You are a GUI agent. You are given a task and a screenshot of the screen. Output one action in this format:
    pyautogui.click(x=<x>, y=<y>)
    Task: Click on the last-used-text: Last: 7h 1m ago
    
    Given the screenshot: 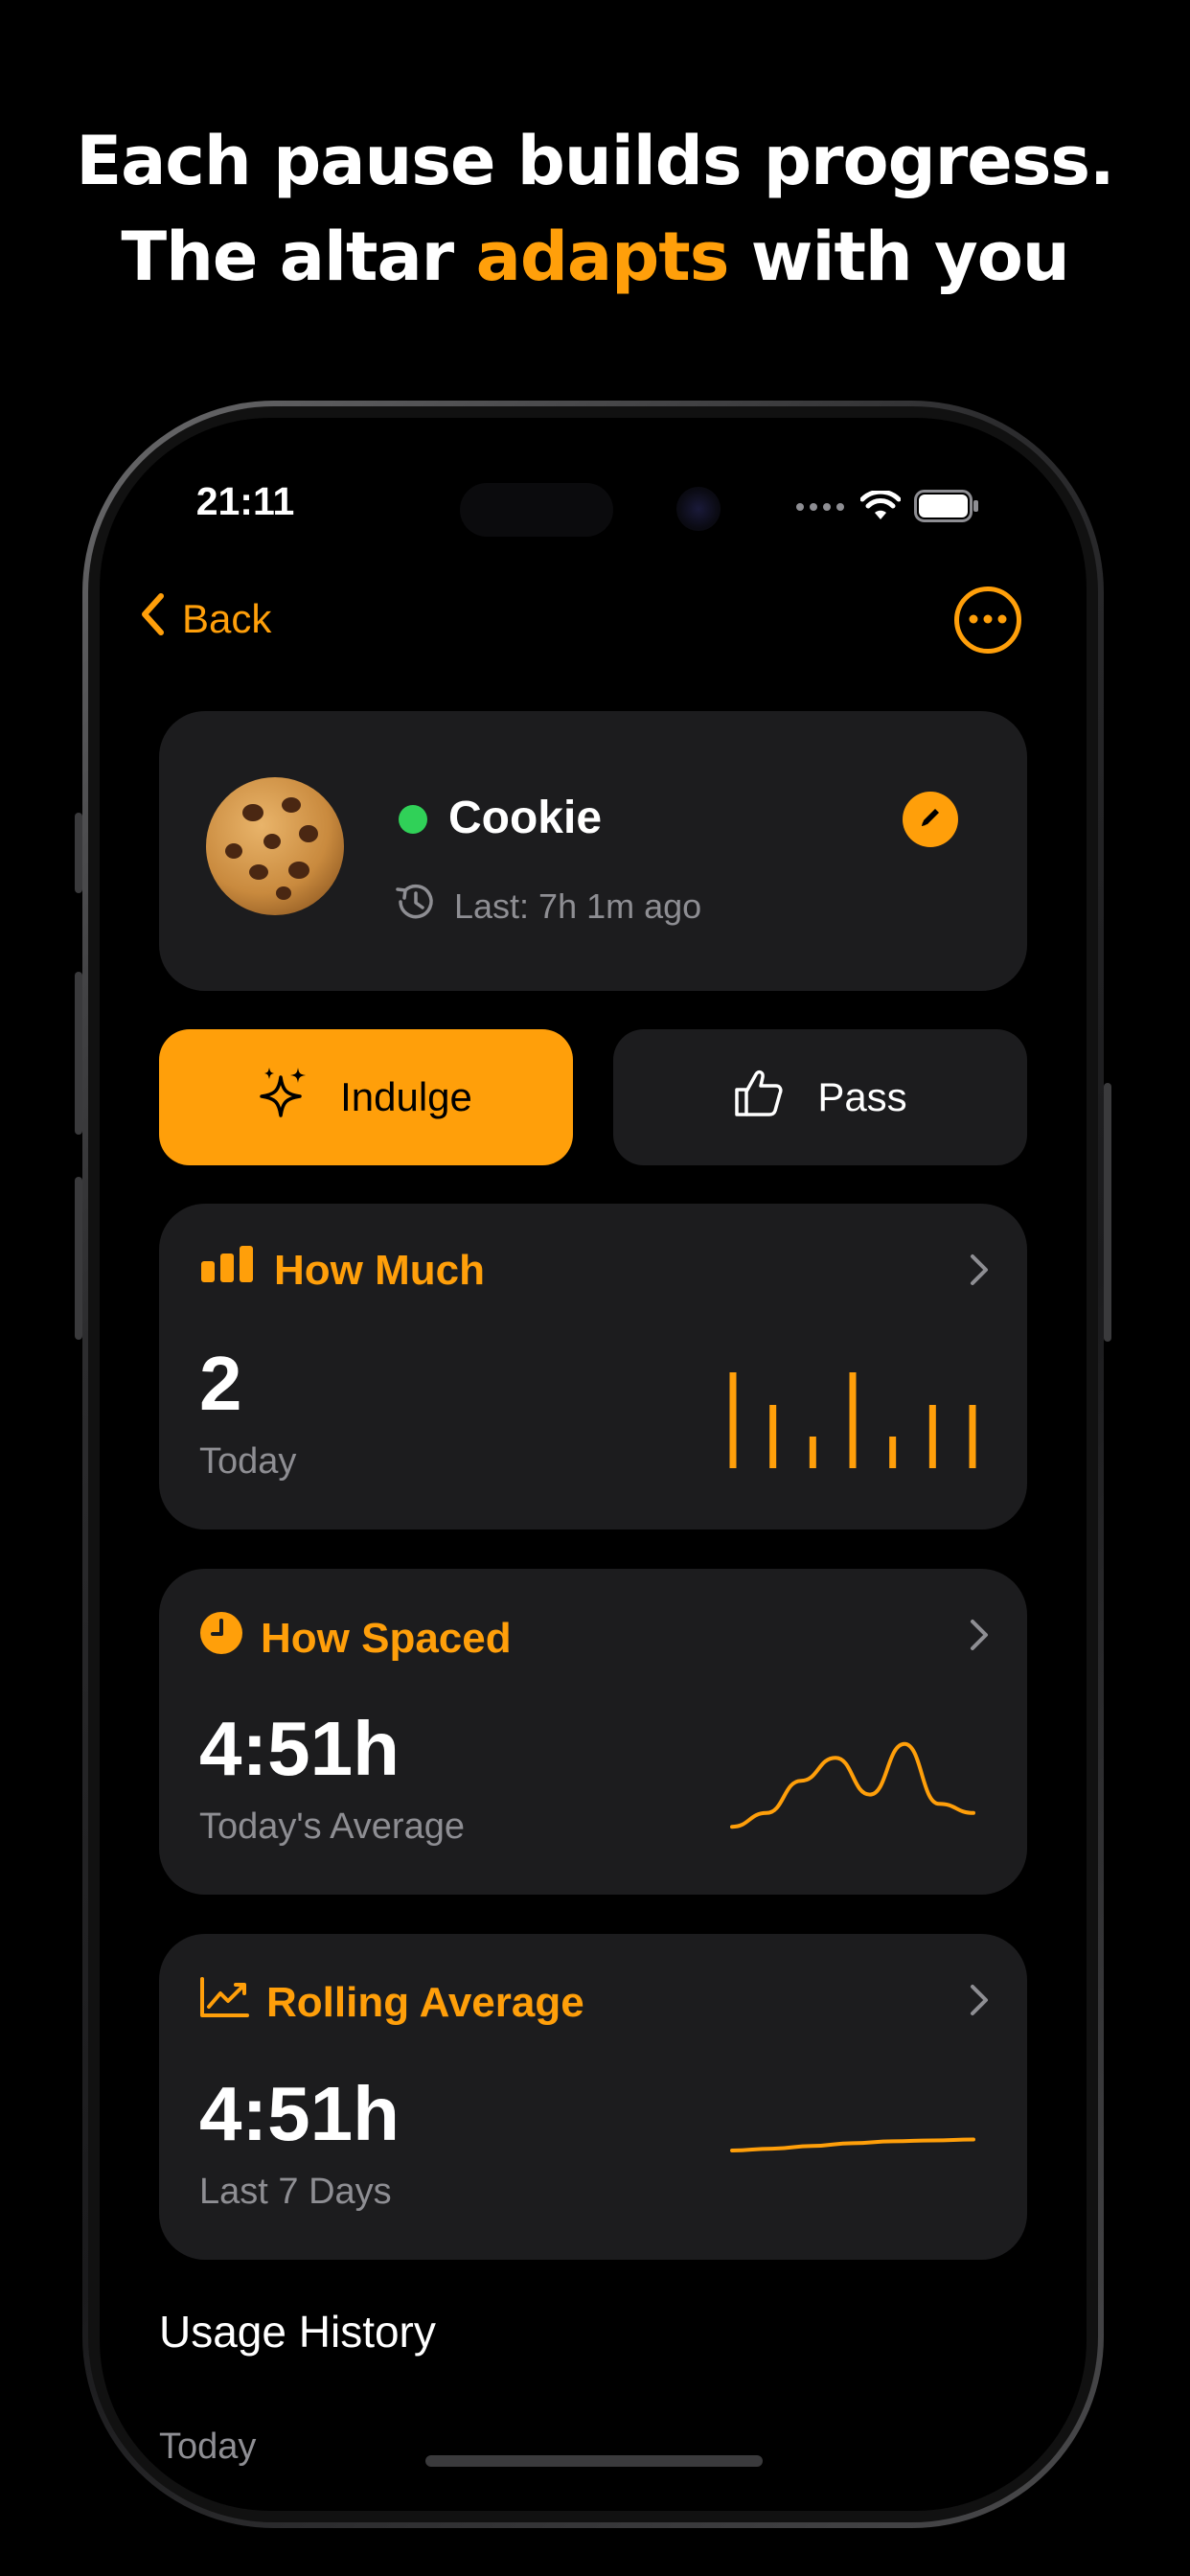 What is the action you would take?
    pyautogui.click(x=578, y=906)
    